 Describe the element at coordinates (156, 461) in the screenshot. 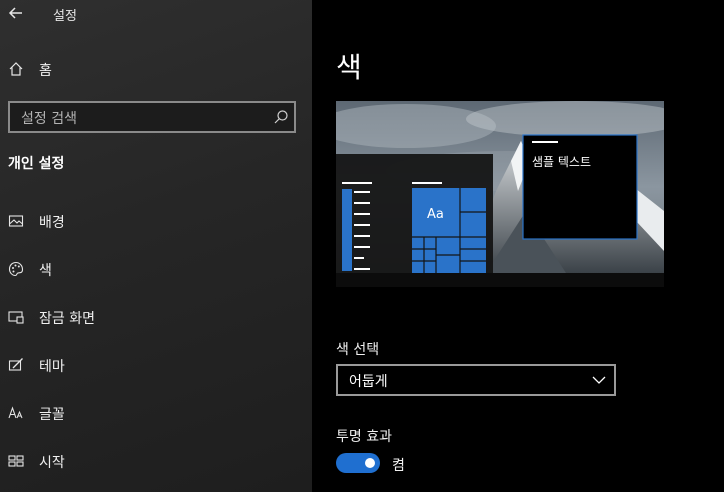

I see `sidebar-item-start: 시작` at that location.